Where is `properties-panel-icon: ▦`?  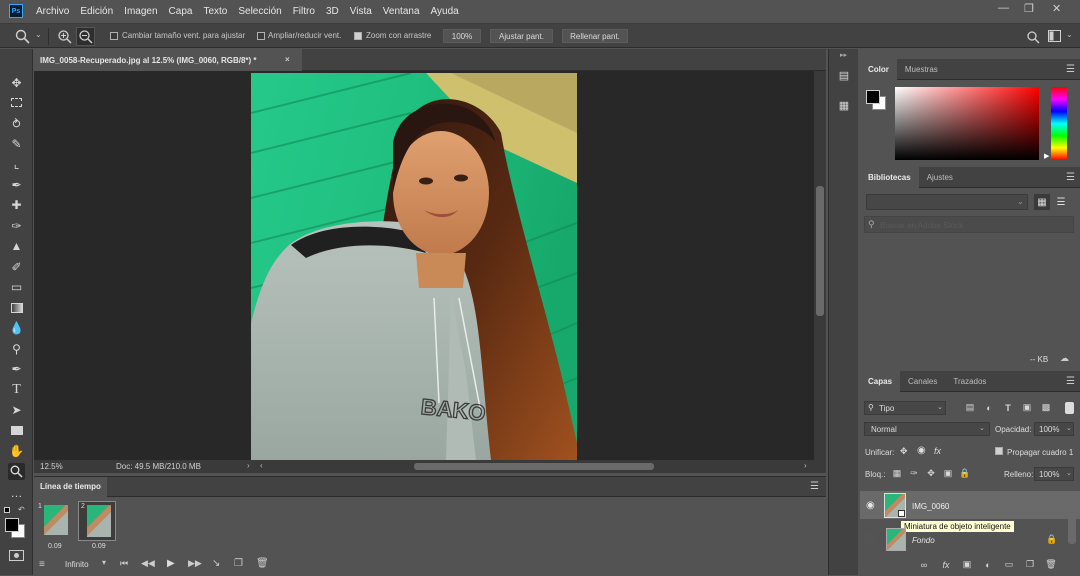
properties-panel-icon: ▦ is located at coordinates (844, 105).